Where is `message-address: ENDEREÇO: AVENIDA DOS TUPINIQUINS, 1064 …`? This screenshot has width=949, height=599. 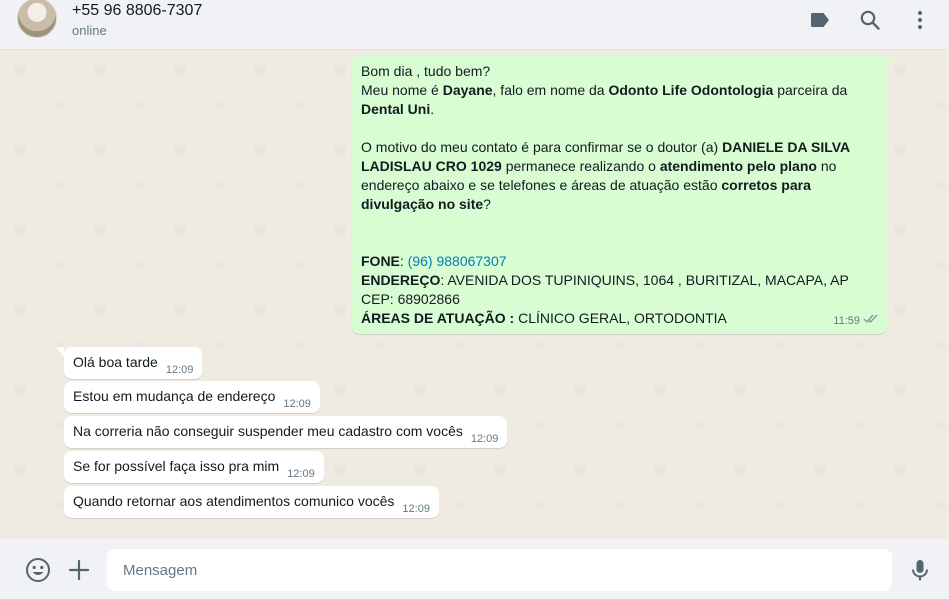 message-address: ENDEREÇO: AVENIDA DOS TUPINIQUINS, 1064 … is located at coordinates (605, 289).